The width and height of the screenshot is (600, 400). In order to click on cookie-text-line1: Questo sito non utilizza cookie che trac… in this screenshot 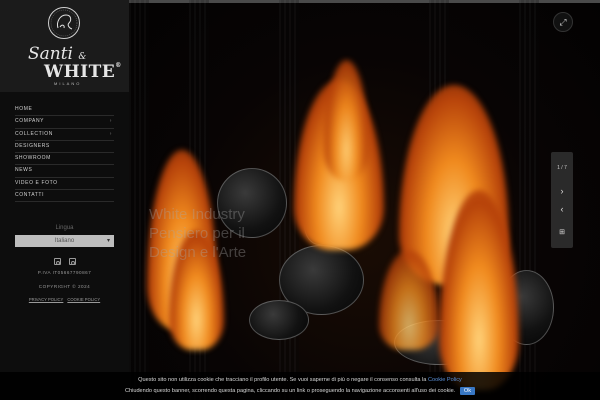, I will do `click(300, 380)`.